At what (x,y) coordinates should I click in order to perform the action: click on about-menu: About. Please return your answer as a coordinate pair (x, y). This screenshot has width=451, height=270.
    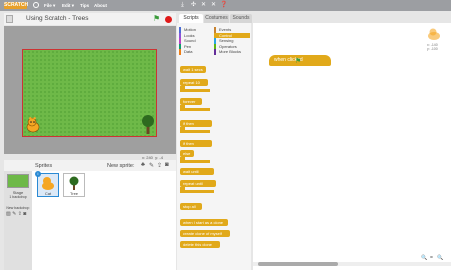
    Looking at the image, I should click on (100, 5).